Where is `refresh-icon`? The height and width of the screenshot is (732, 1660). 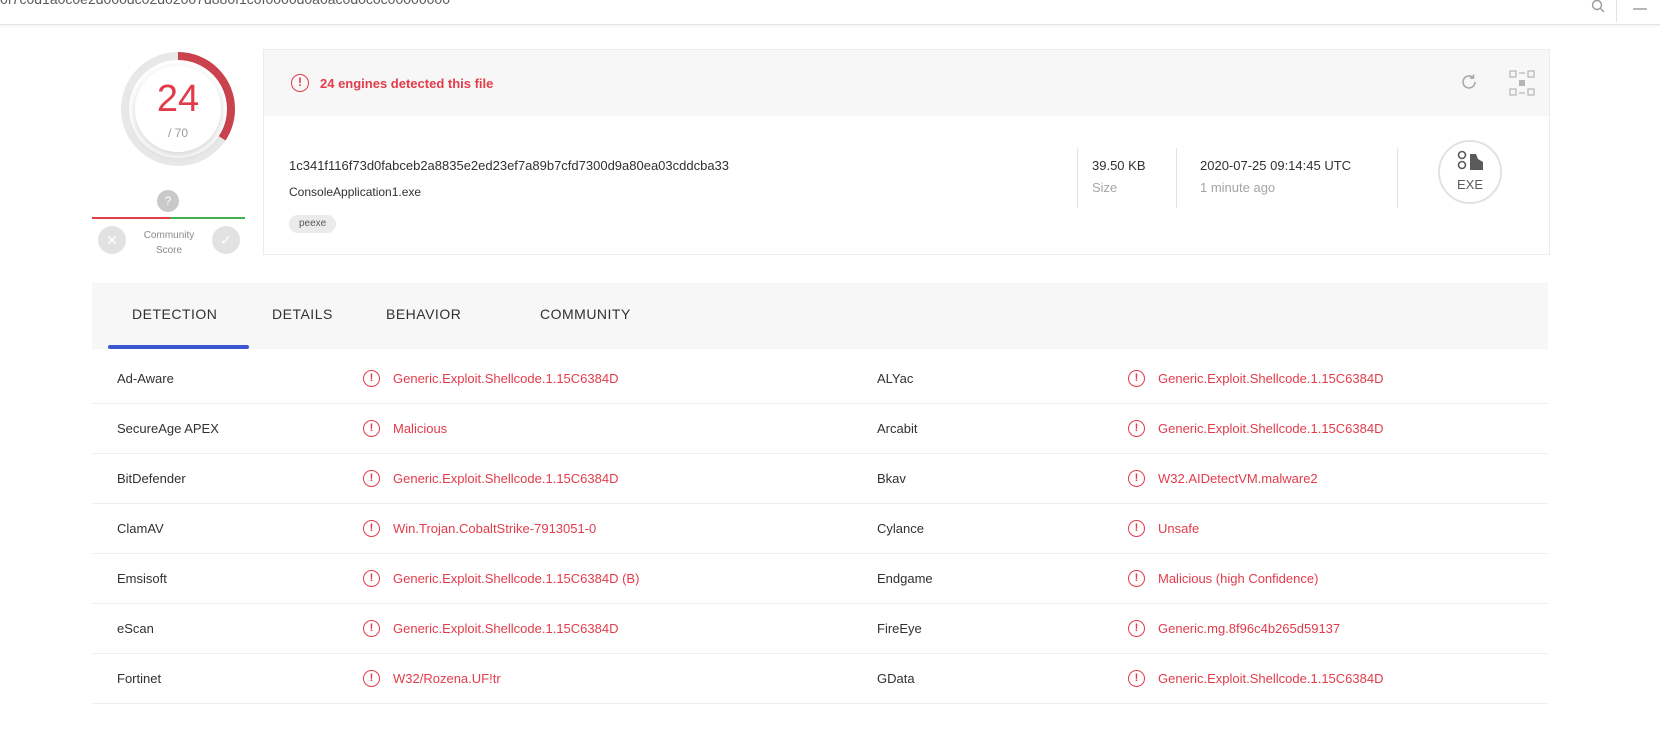
refresh-icon is located at coordinates (1469, 81).